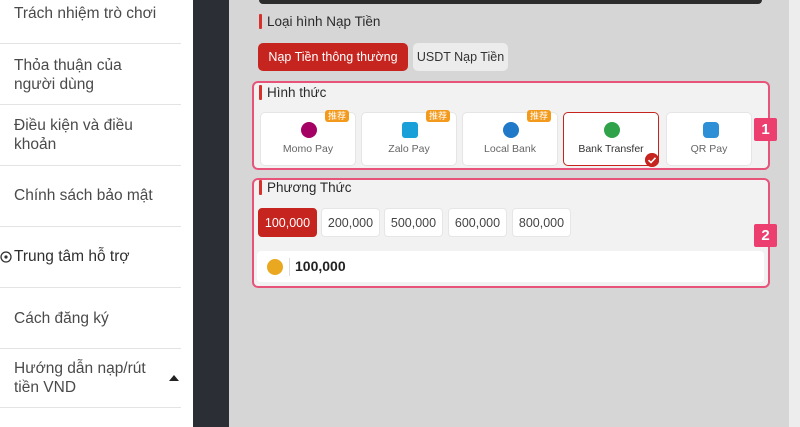 The height and width of the screenshot is (427, 800). I want to click on amount-input: 100,000, so click(510, 266).